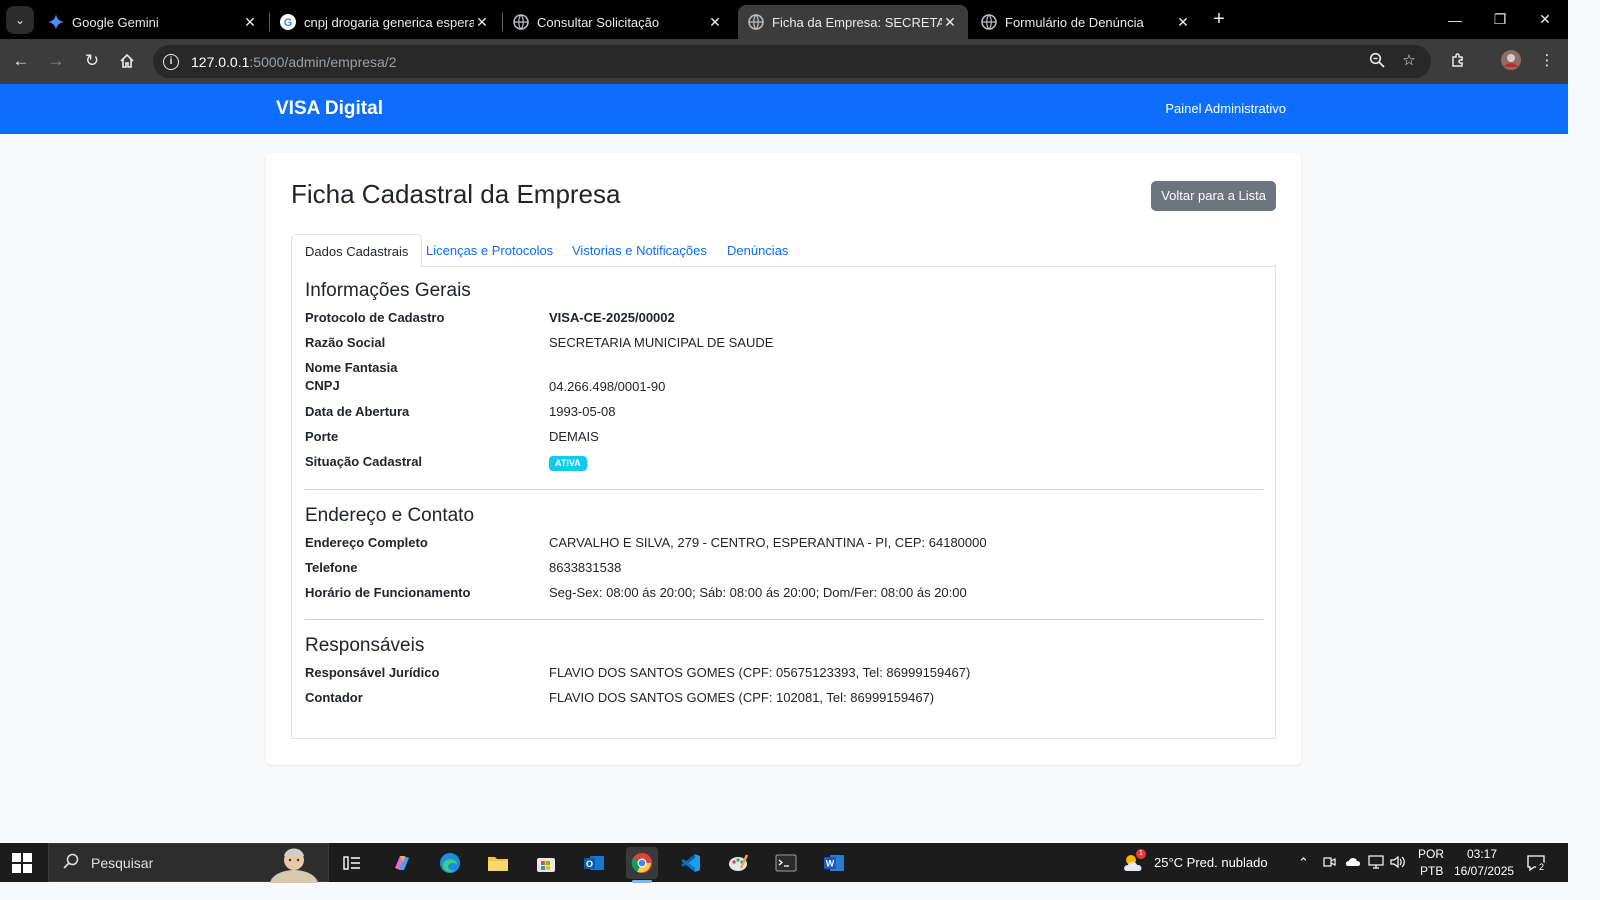 The height and width of the screenshot is (900, 1600). What do you see at coordinates (1377, 60) in the screenshot?
I see `zoom-icon` at bounding box center [1377, 60].